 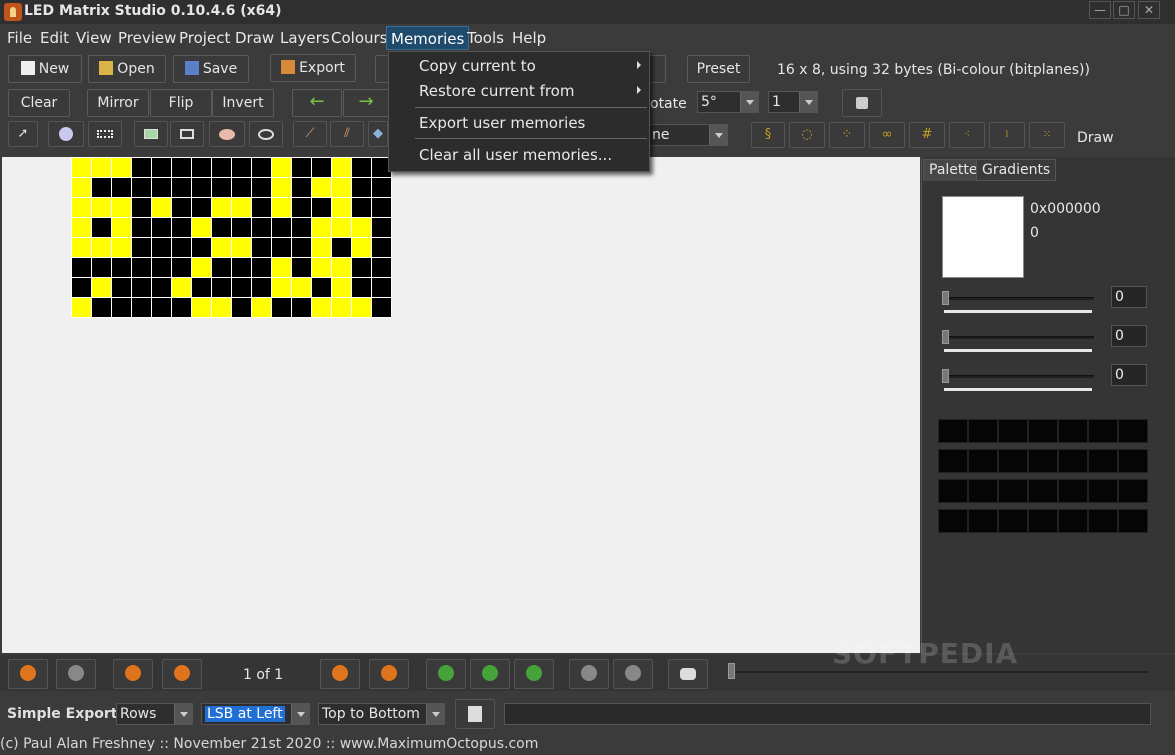 I want to click on menu-view: View, so click(x=94, y=38).